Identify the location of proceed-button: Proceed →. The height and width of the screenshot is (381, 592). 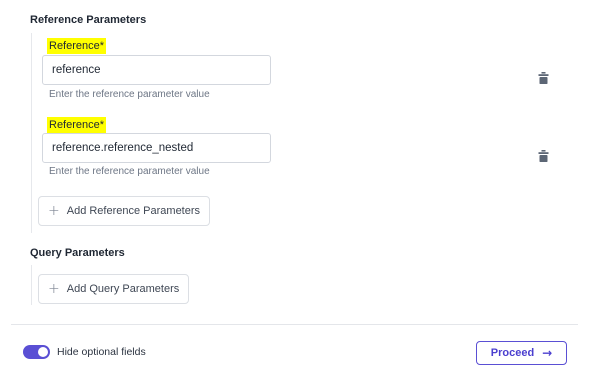
(521, 353).